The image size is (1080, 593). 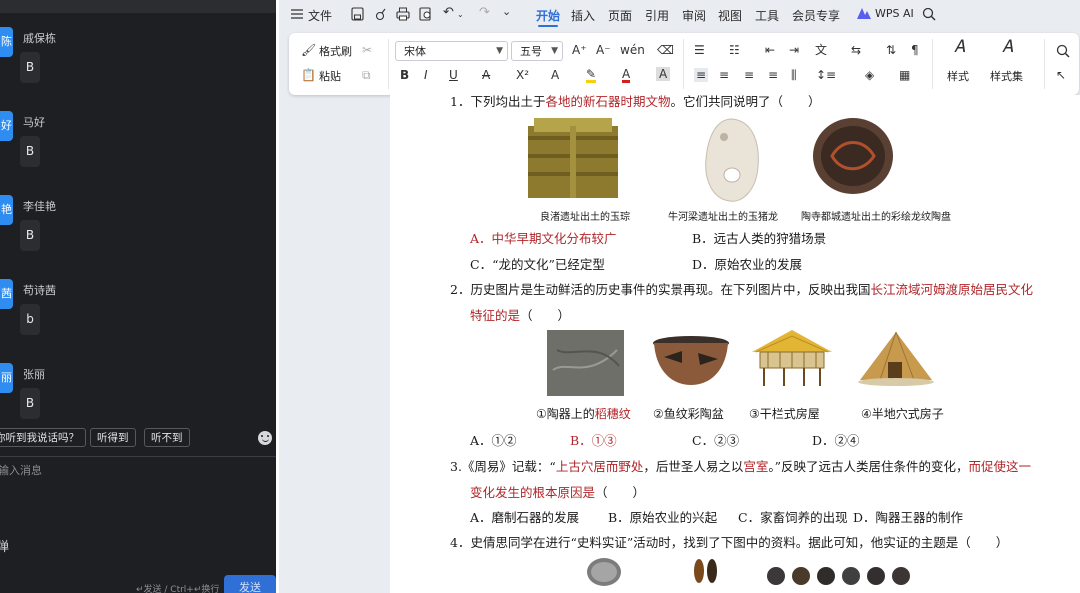 I want to click on chinese-layout-icon: 文, so click(x=821, y=50).